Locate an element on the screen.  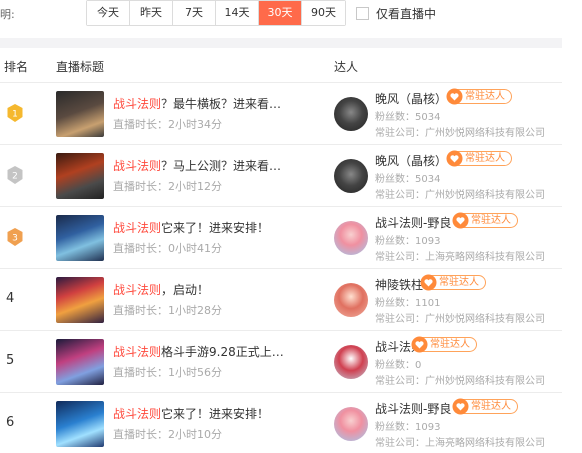
fans-value: 1093 is located at coordinates (428, 427).